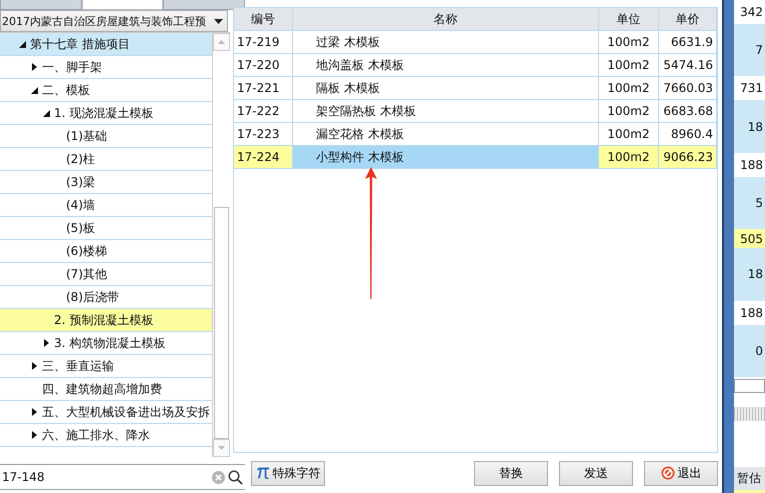  What do you see at coordinates (749, 386) in the screenshot?
I see `input-field` at bounding box center [749, 386].